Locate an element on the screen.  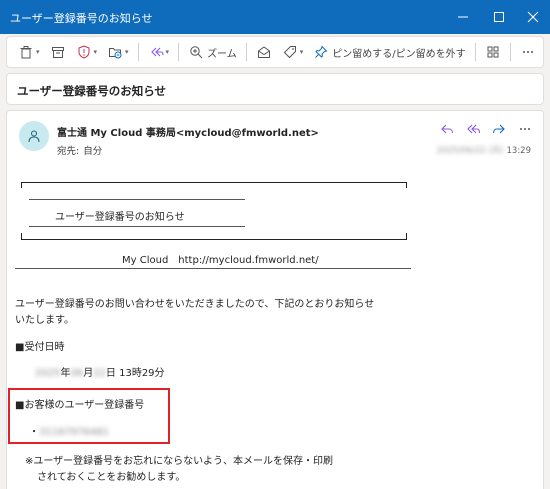
reply-all-button: ▾ is located at coordinates (159, 52).